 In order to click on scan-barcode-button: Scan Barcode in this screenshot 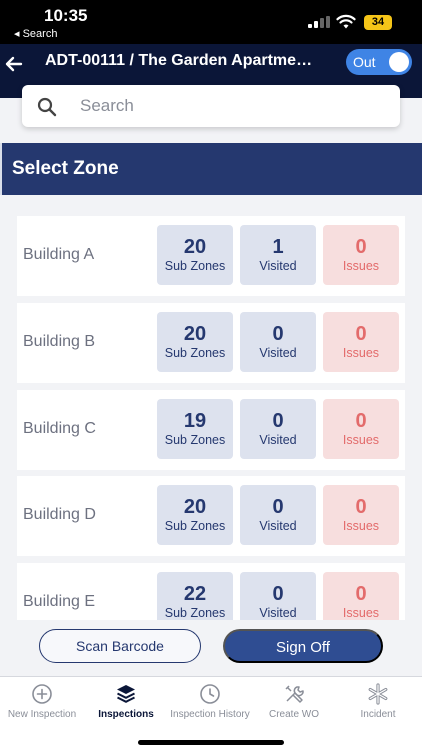, I will do `click(120, 646)`.